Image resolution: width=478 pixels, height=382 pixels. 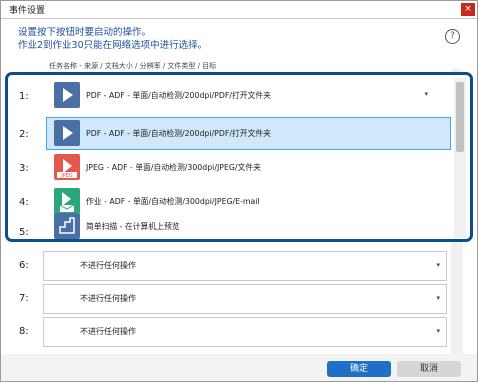 I want to click on item-number: 1:, so click(x=24, y=96).